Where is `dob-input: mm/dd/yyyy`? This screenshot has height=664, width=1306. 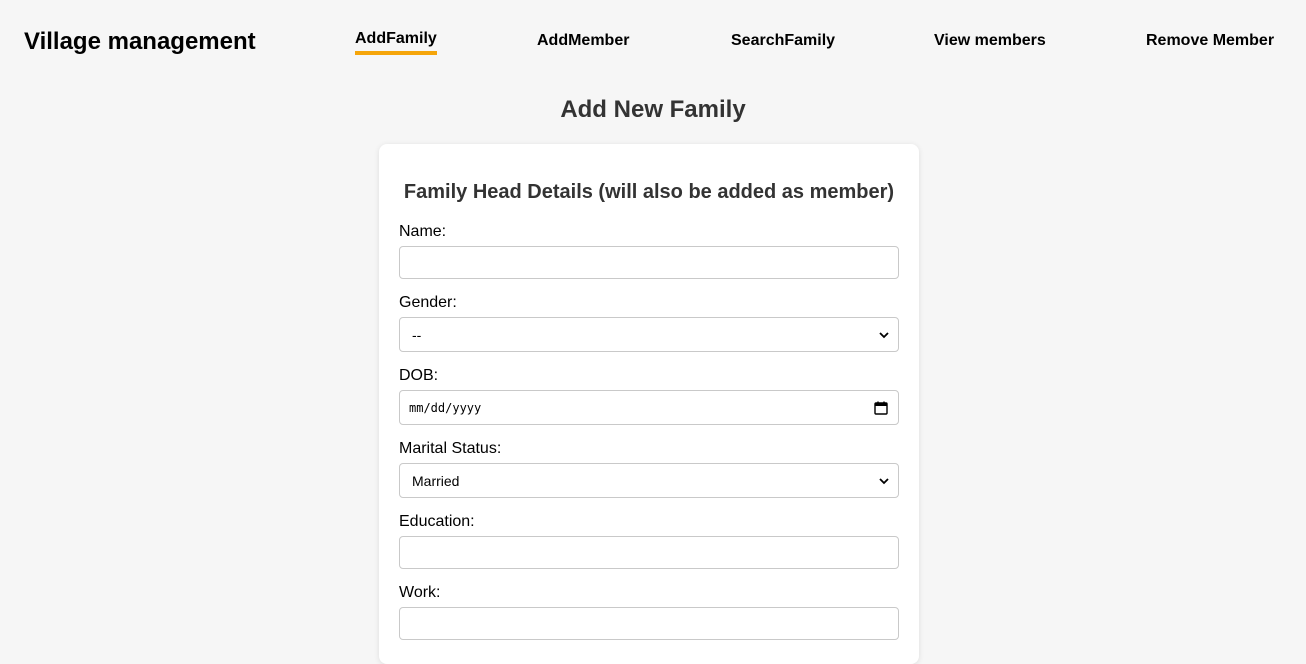
dob-input: mm/dd/yyyy is located at coordinates (649, 407).